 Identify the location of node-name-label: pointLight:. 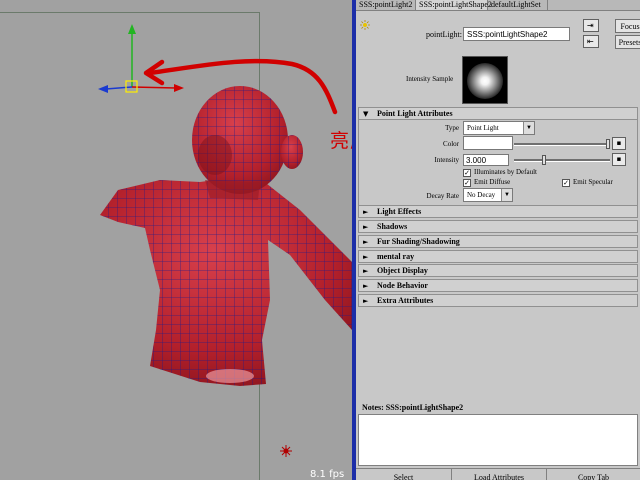
(444, 34).